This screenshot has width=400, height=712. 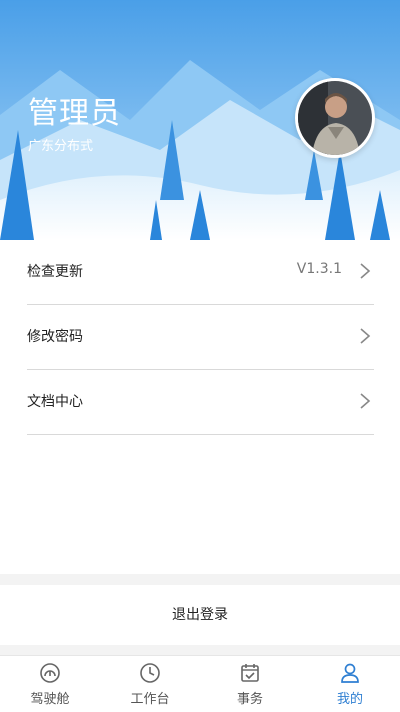 I want to click on menu-item-change-password: 修改密码, so click(x=200, y=337).